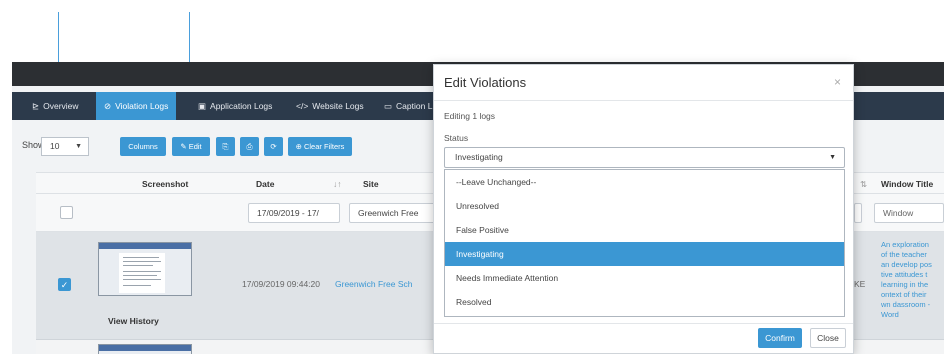  What do you see at coordinates (371, 184) in the screenshot?
I see `header-site: Site` at bounding box center [371, 184].